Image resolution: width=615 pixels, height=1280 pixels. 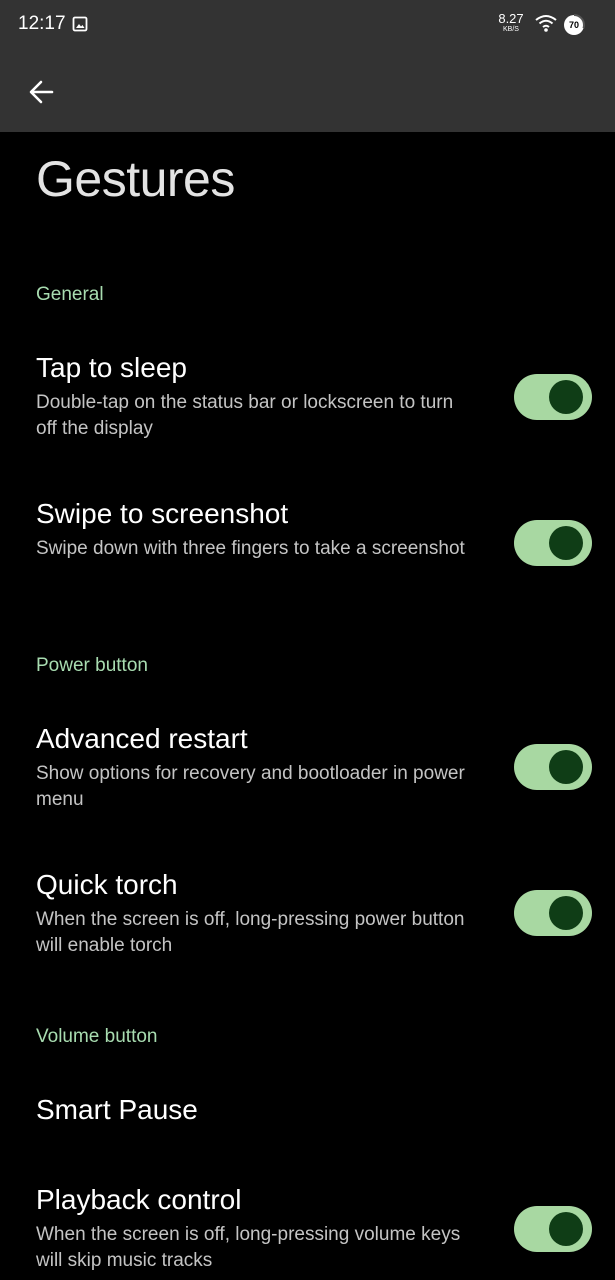 What do you see at coordinates (546, 23) in the screenshot?
I see `wifi-icon` at bounding box center [546, 23].